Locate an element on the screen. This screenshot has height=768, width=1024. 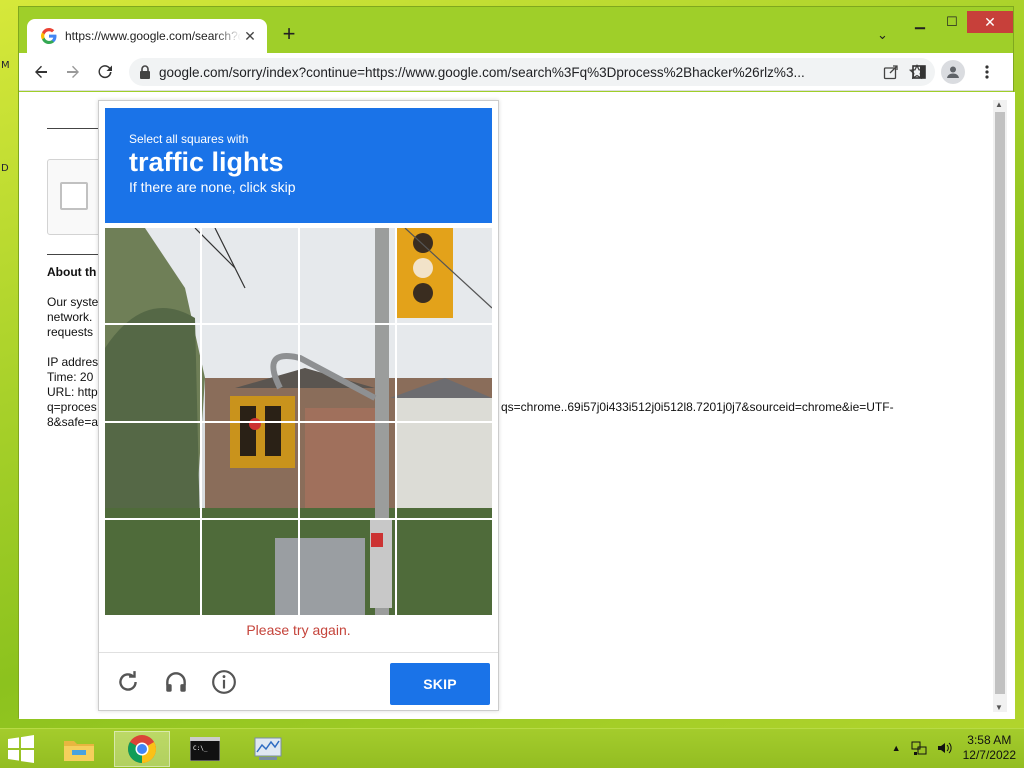
volume-icon is located at coordinates (945, 748).